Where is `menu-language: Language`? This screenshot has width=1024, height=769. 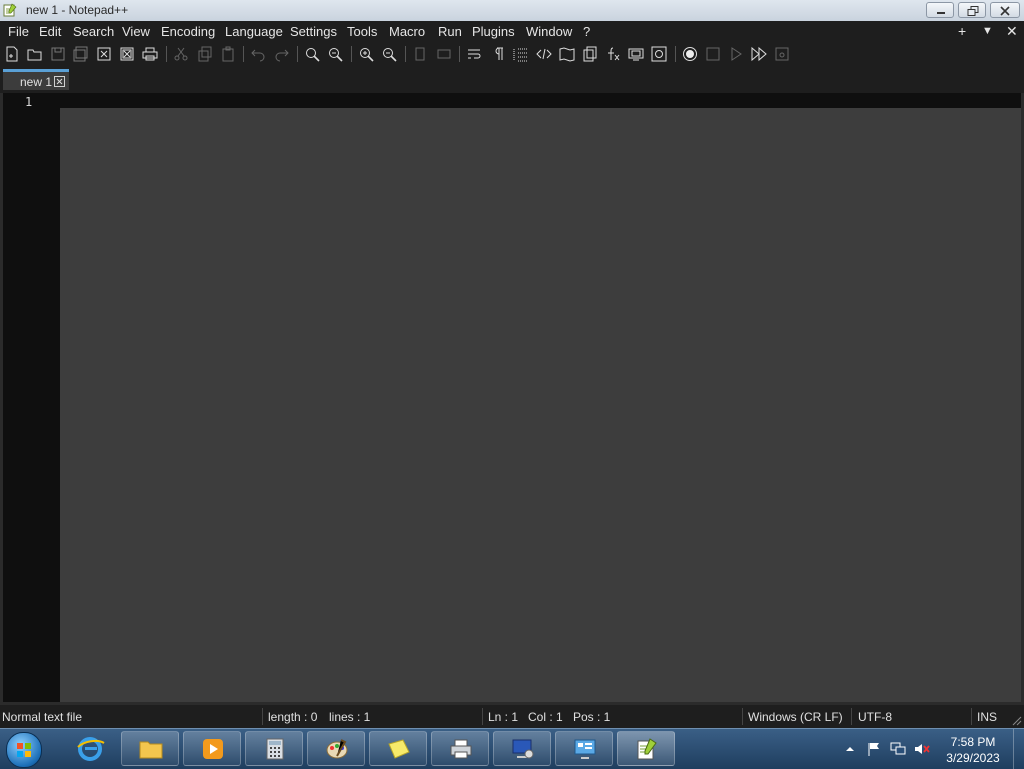 menu-language: Language is located at coordinates (254, 31).